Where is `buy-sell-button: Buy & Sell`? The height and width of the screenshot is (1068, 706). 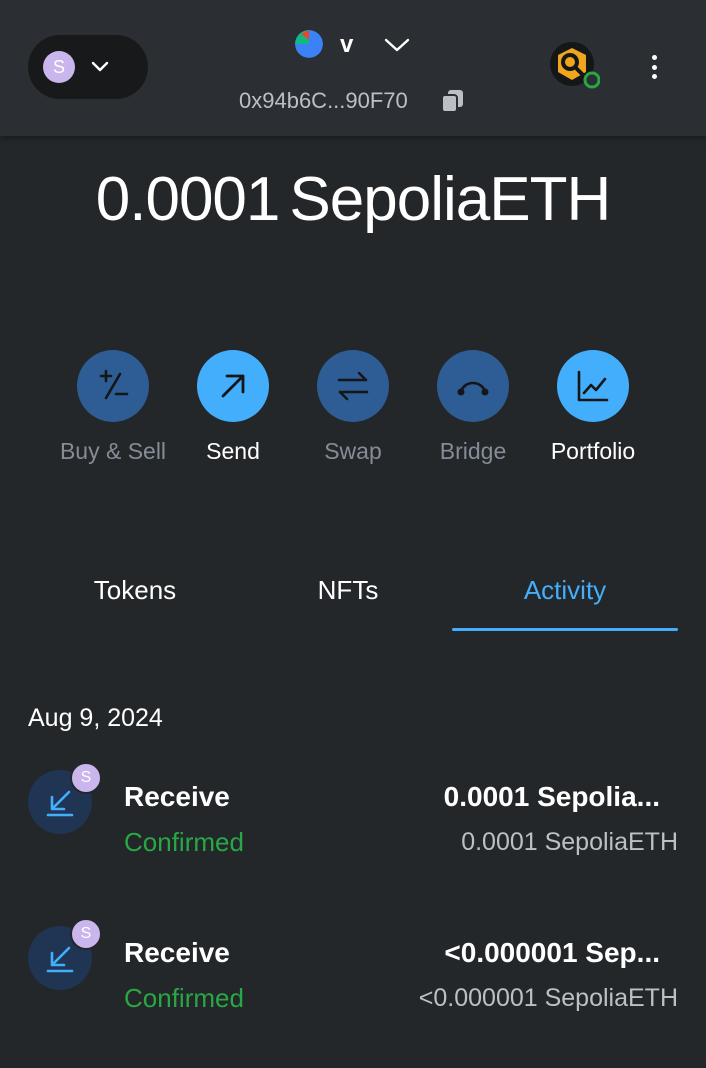
buy-sell-button: Buy & Sell is located at coordinates (113, 410).